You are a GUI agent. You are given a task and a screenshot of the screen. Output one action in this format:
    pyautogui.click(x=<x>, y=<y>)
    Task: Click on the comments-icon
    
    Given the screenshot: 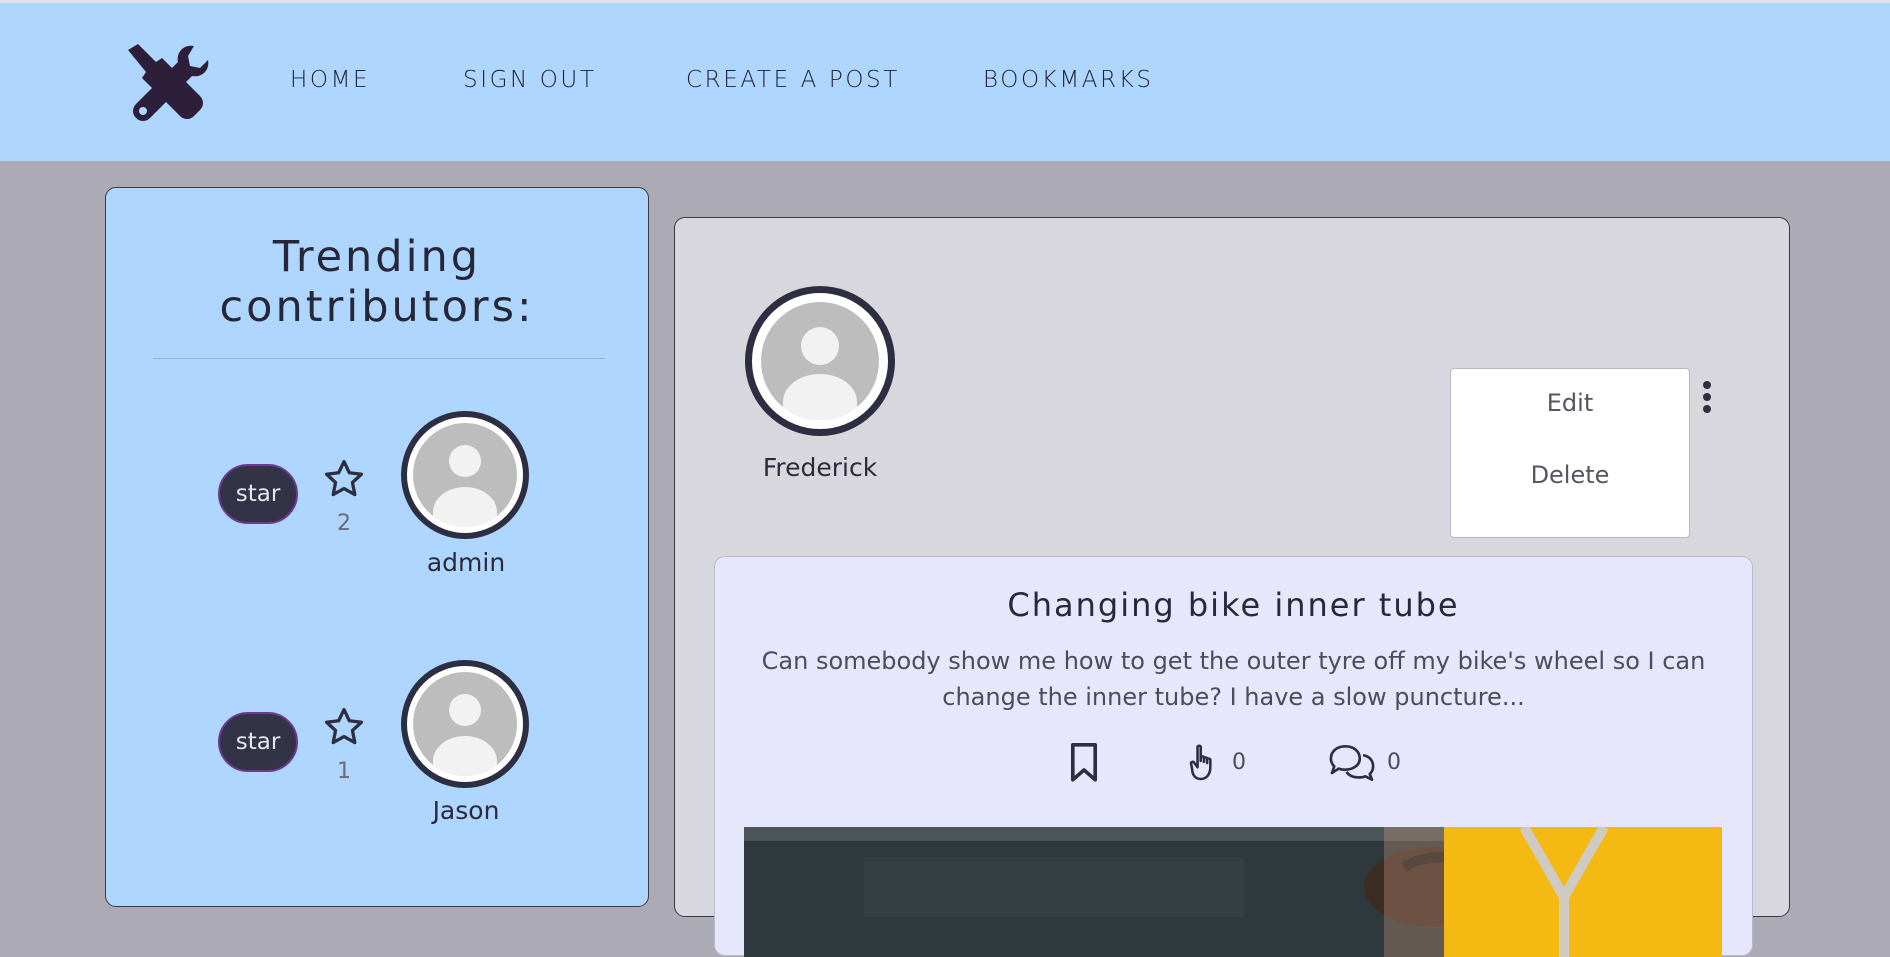 What is the action you would take?
    pyautogui.click(x=1352, y=763)
    